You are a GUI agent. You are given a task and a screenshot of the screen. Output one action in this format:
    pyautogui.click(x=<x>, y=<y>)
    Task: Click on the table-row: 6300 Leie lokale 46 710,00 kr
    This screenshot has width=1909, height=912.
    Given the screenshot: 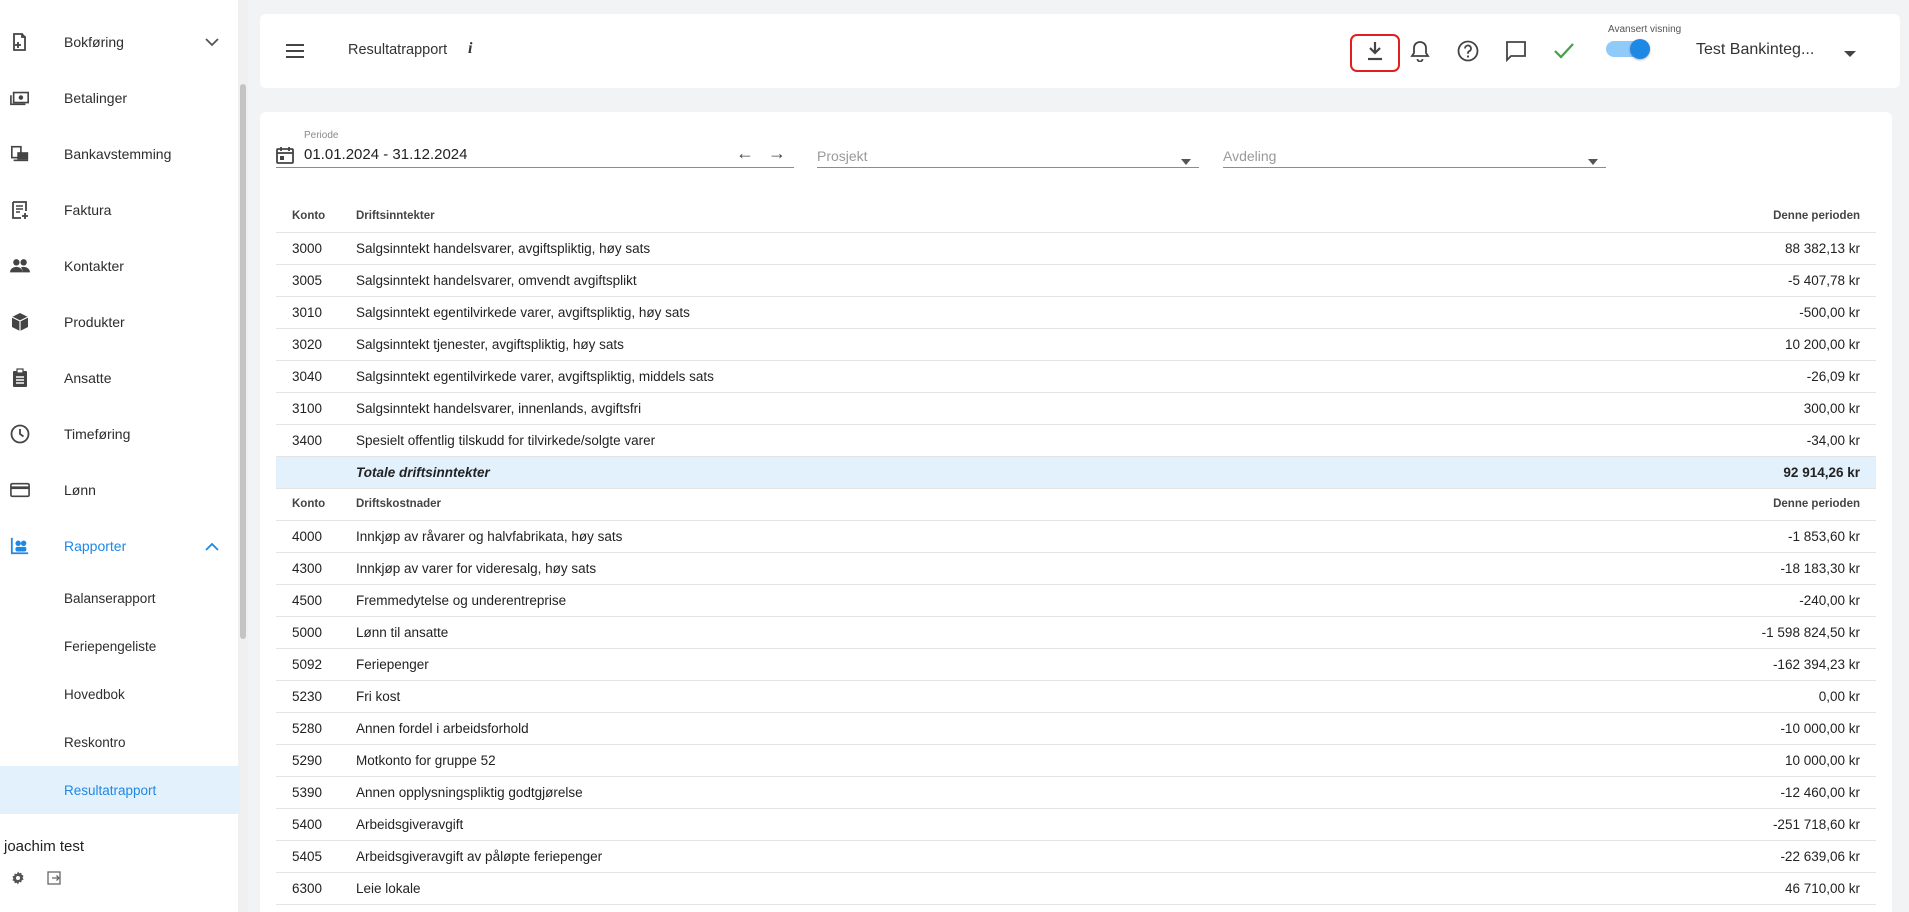 What is the action you would take?
    pyautogui.click(x=1076, y=888)
    